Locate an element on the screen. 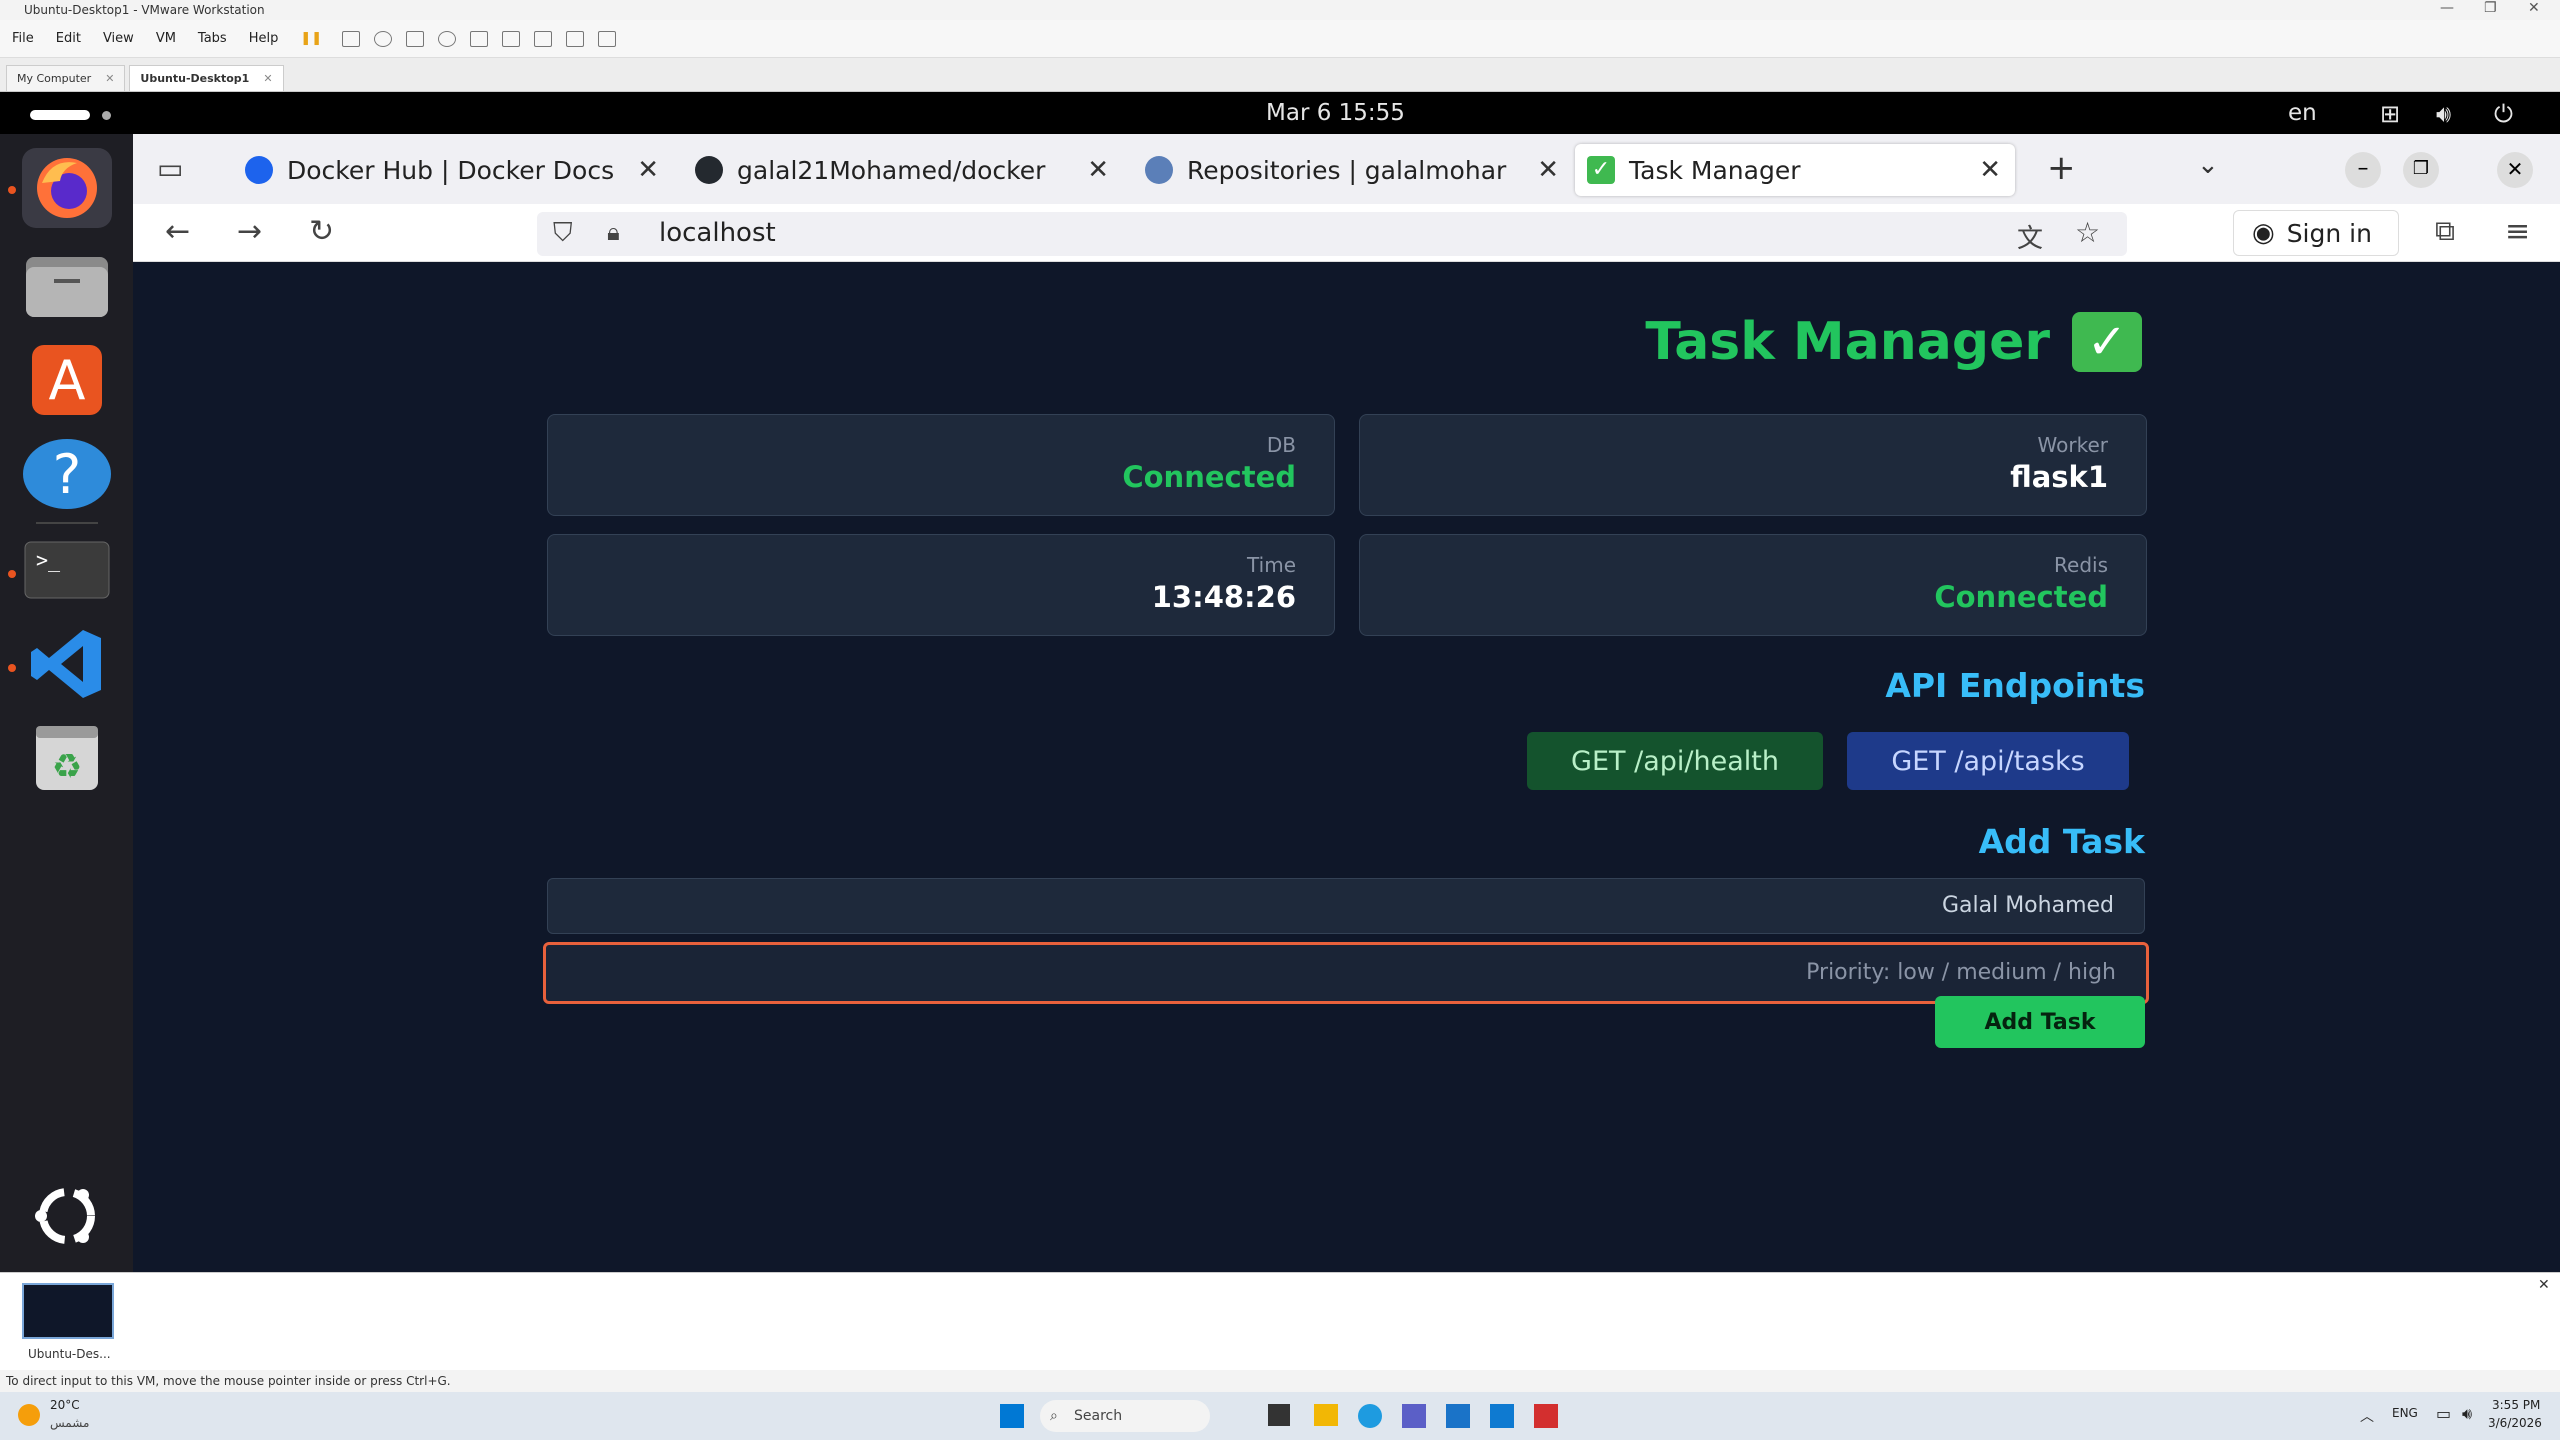  tab-repositories: Repositories | galalmohar ✕ is located at coordinates (1353, 170).